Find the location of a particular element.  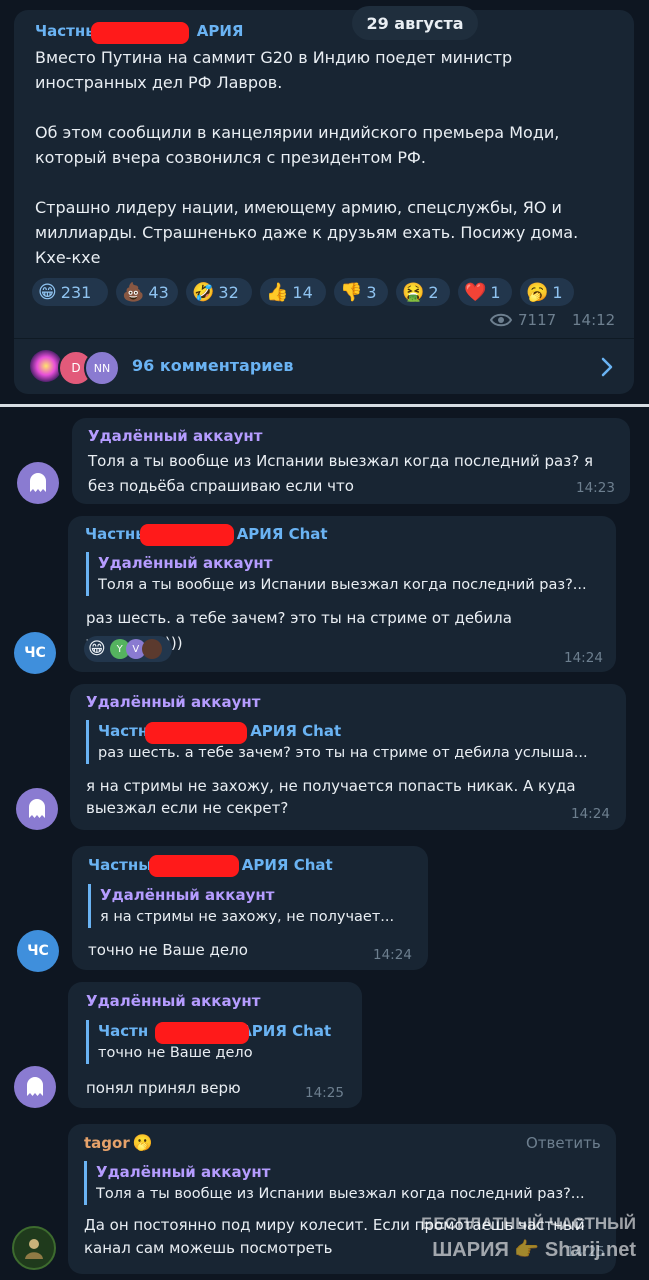

rofl-emoji: 🤣 is located at coordinates (203, 292).